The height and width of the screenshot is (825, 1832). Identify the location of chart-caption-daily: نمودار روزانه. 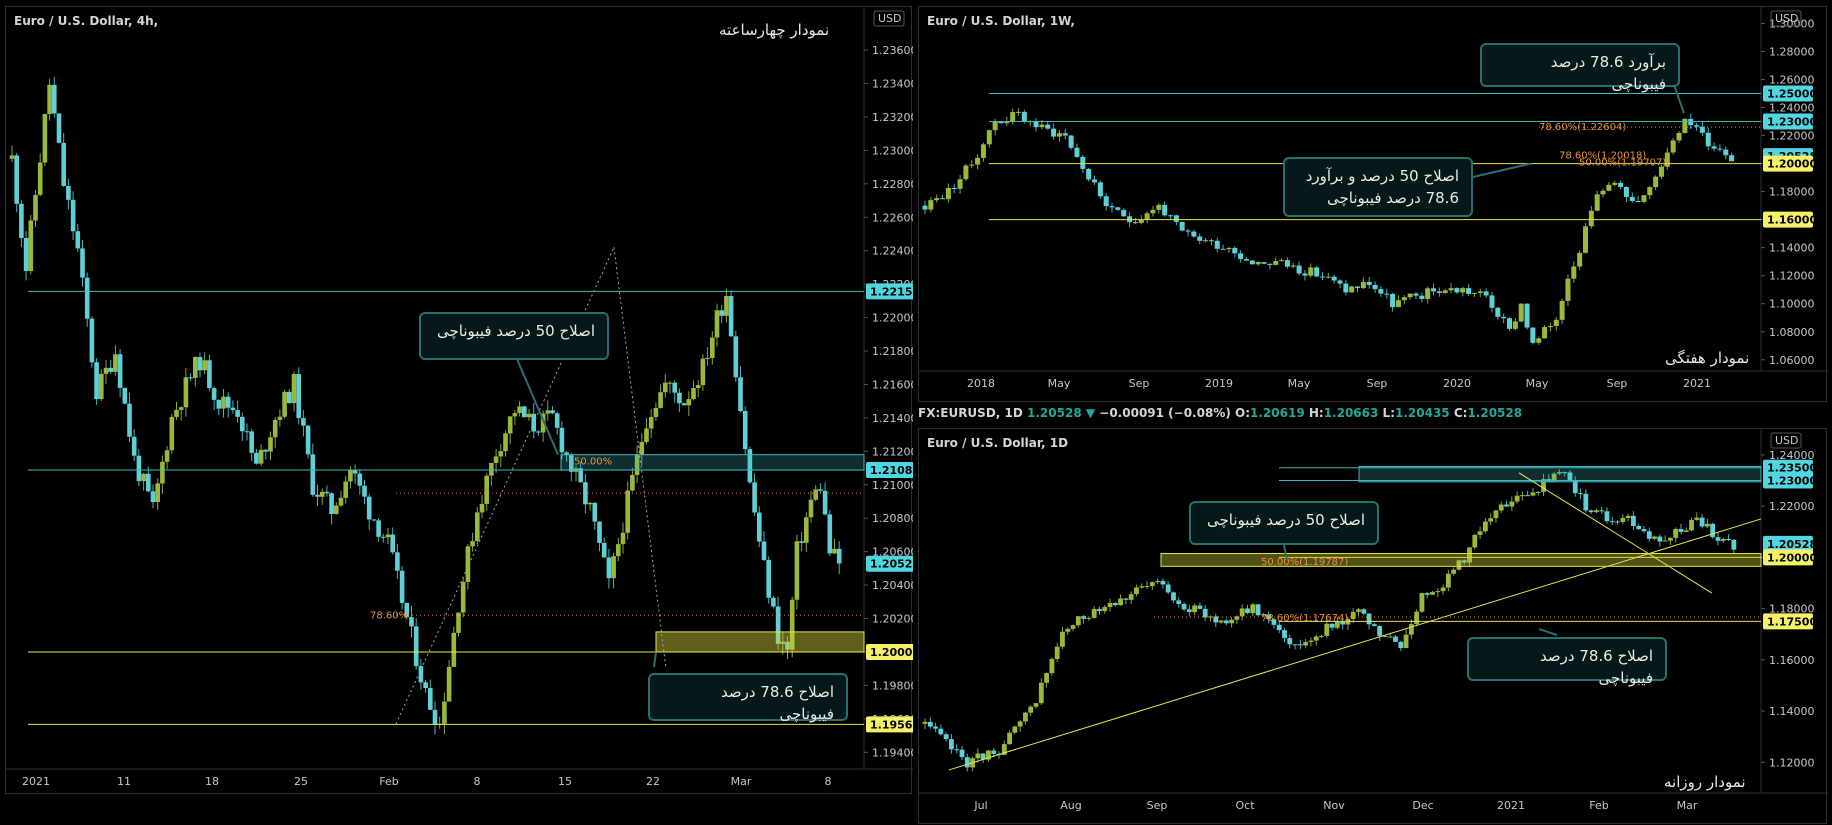
(1705, 782).